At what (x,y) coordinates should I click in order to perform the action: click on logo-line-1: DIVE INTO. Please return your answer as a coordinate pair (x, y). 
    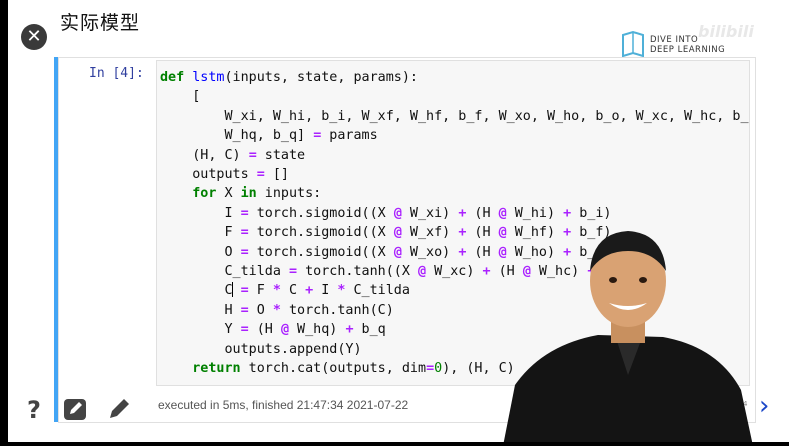
    Looking at the image, I should click on (674, 40).